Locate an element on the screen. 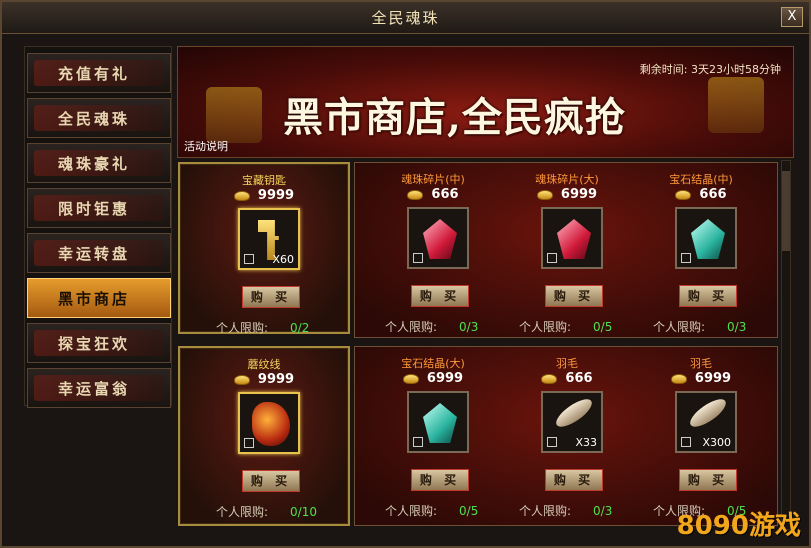  item-name: 宝藏钥匙 is located at coordinates (264, 180).